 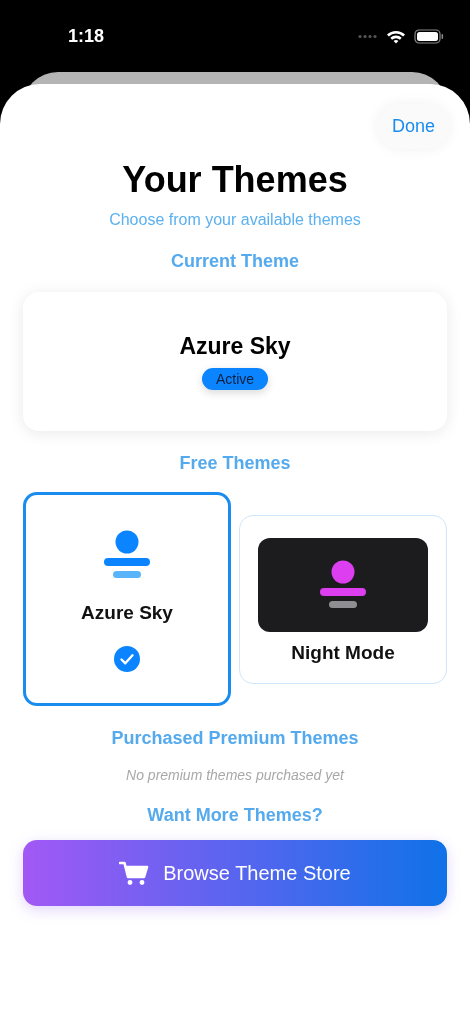 What do you see at coordinates (127, 659) in the screenshot?
I see `checkmark-icon` at bounding box center [127, 659].